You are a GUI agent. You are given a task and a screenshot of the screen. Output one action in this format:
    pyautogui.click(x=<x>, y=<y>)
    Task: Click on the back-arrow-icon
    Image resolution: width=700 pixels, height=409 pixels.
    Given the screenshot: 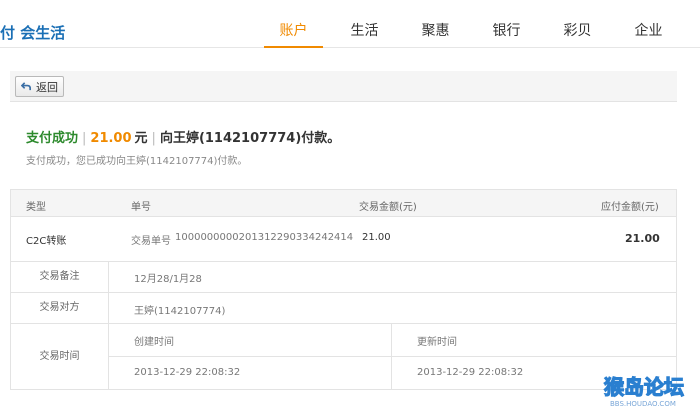 What is the action you would take?
    pyautogui.click(x=26, y=86)
    